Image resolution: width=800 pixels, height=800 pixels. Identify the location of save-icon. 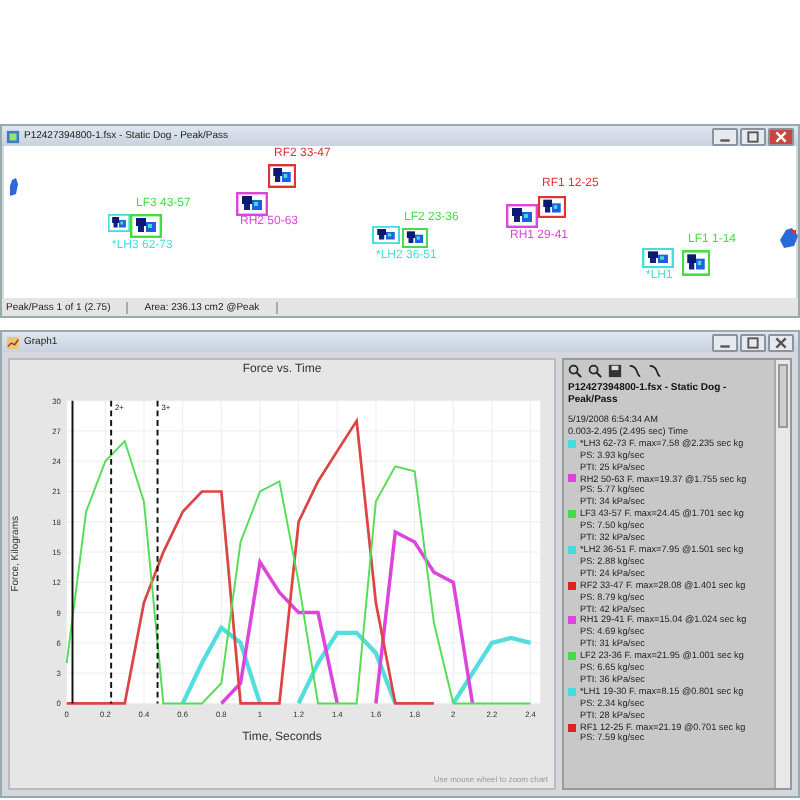
(615, 371).